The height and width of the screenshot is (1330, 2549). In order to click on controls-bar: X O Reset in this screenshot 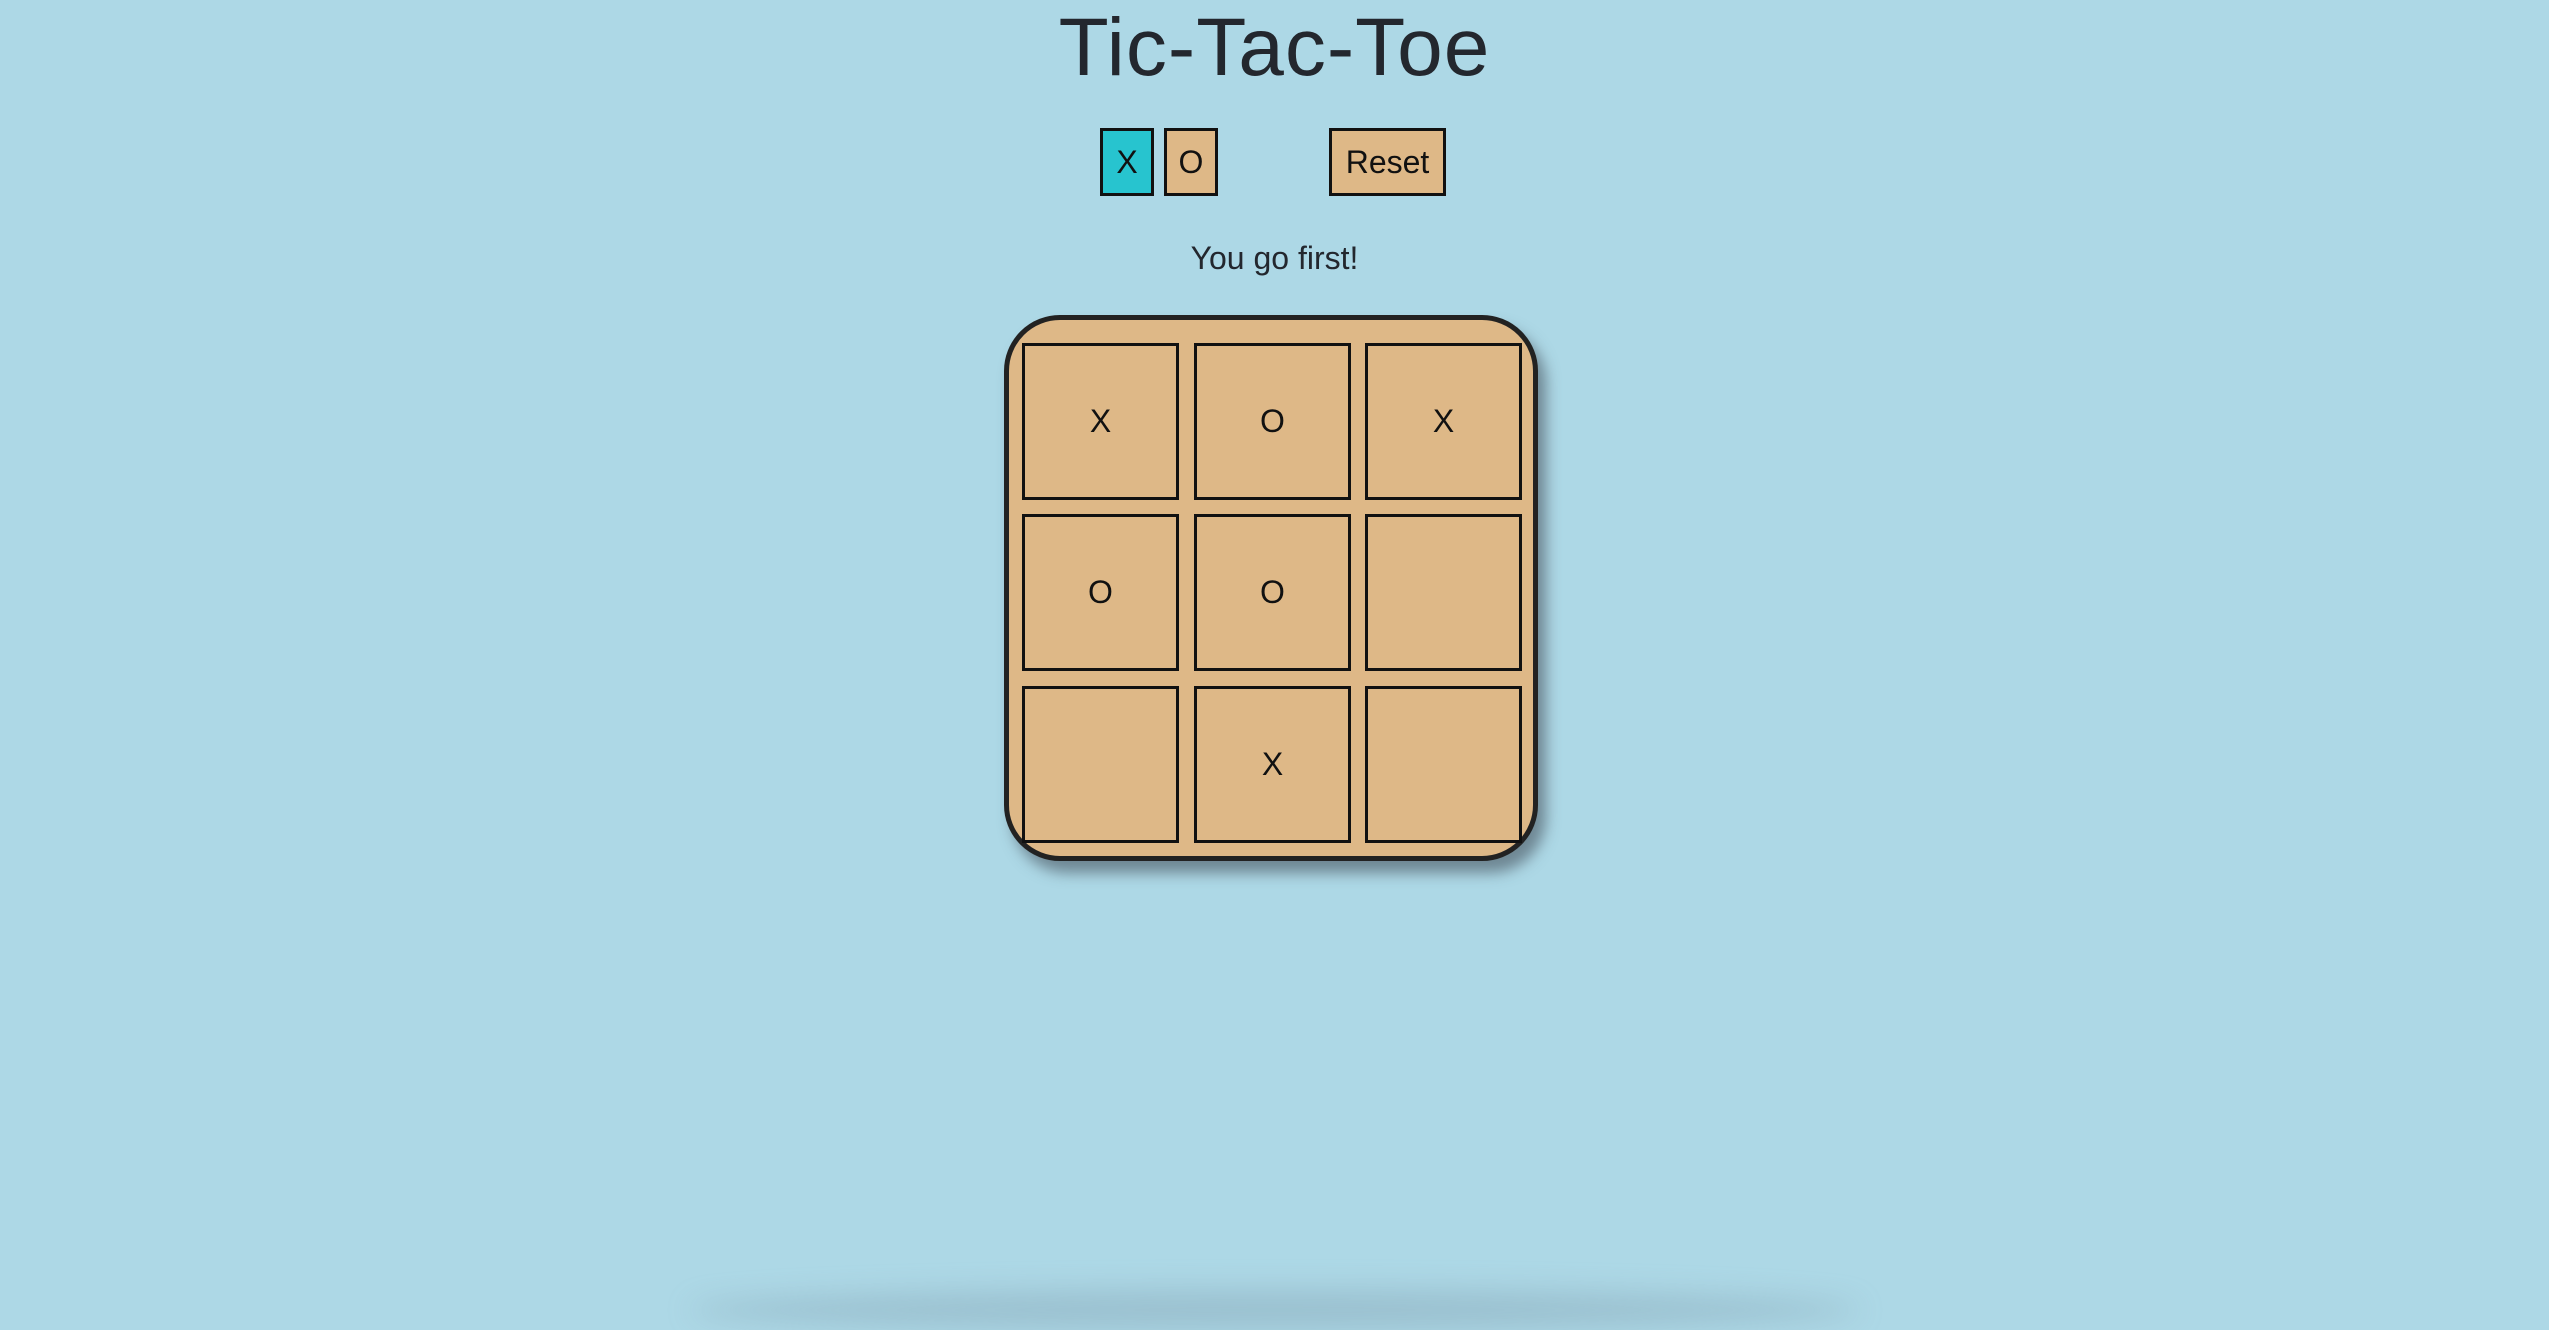, I will do `click(1274, 162)`.